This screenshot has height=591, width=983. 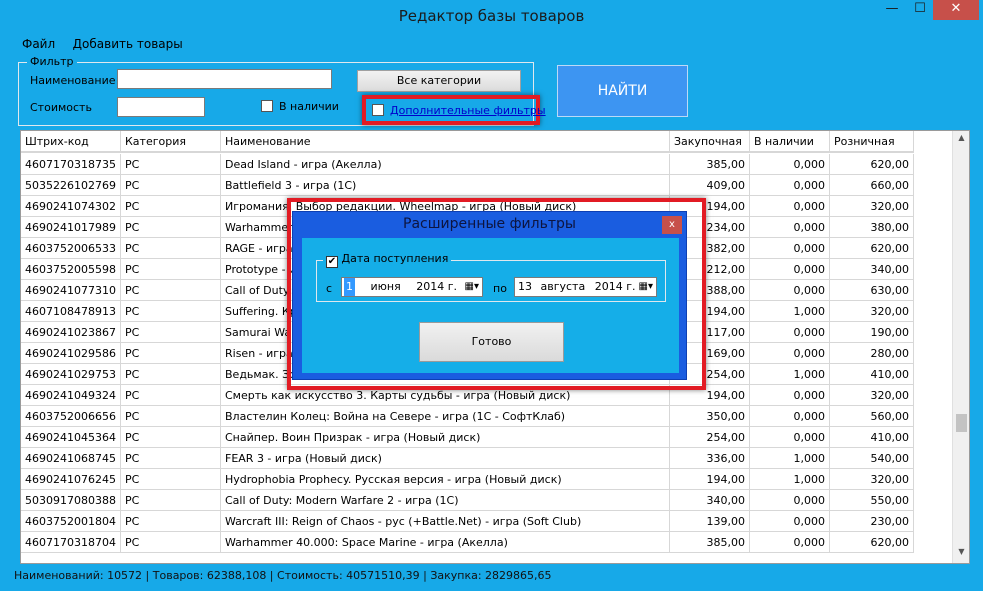 I want to click on date-checkbox-checked-icon: ✔, so click(x=332, y=262).